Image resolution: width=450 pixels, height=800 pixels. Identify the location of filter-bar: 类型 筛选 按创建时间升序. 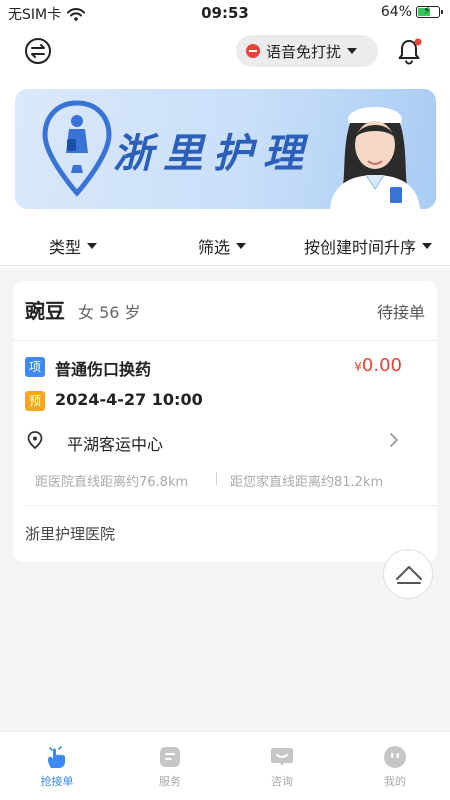
(225, 246).